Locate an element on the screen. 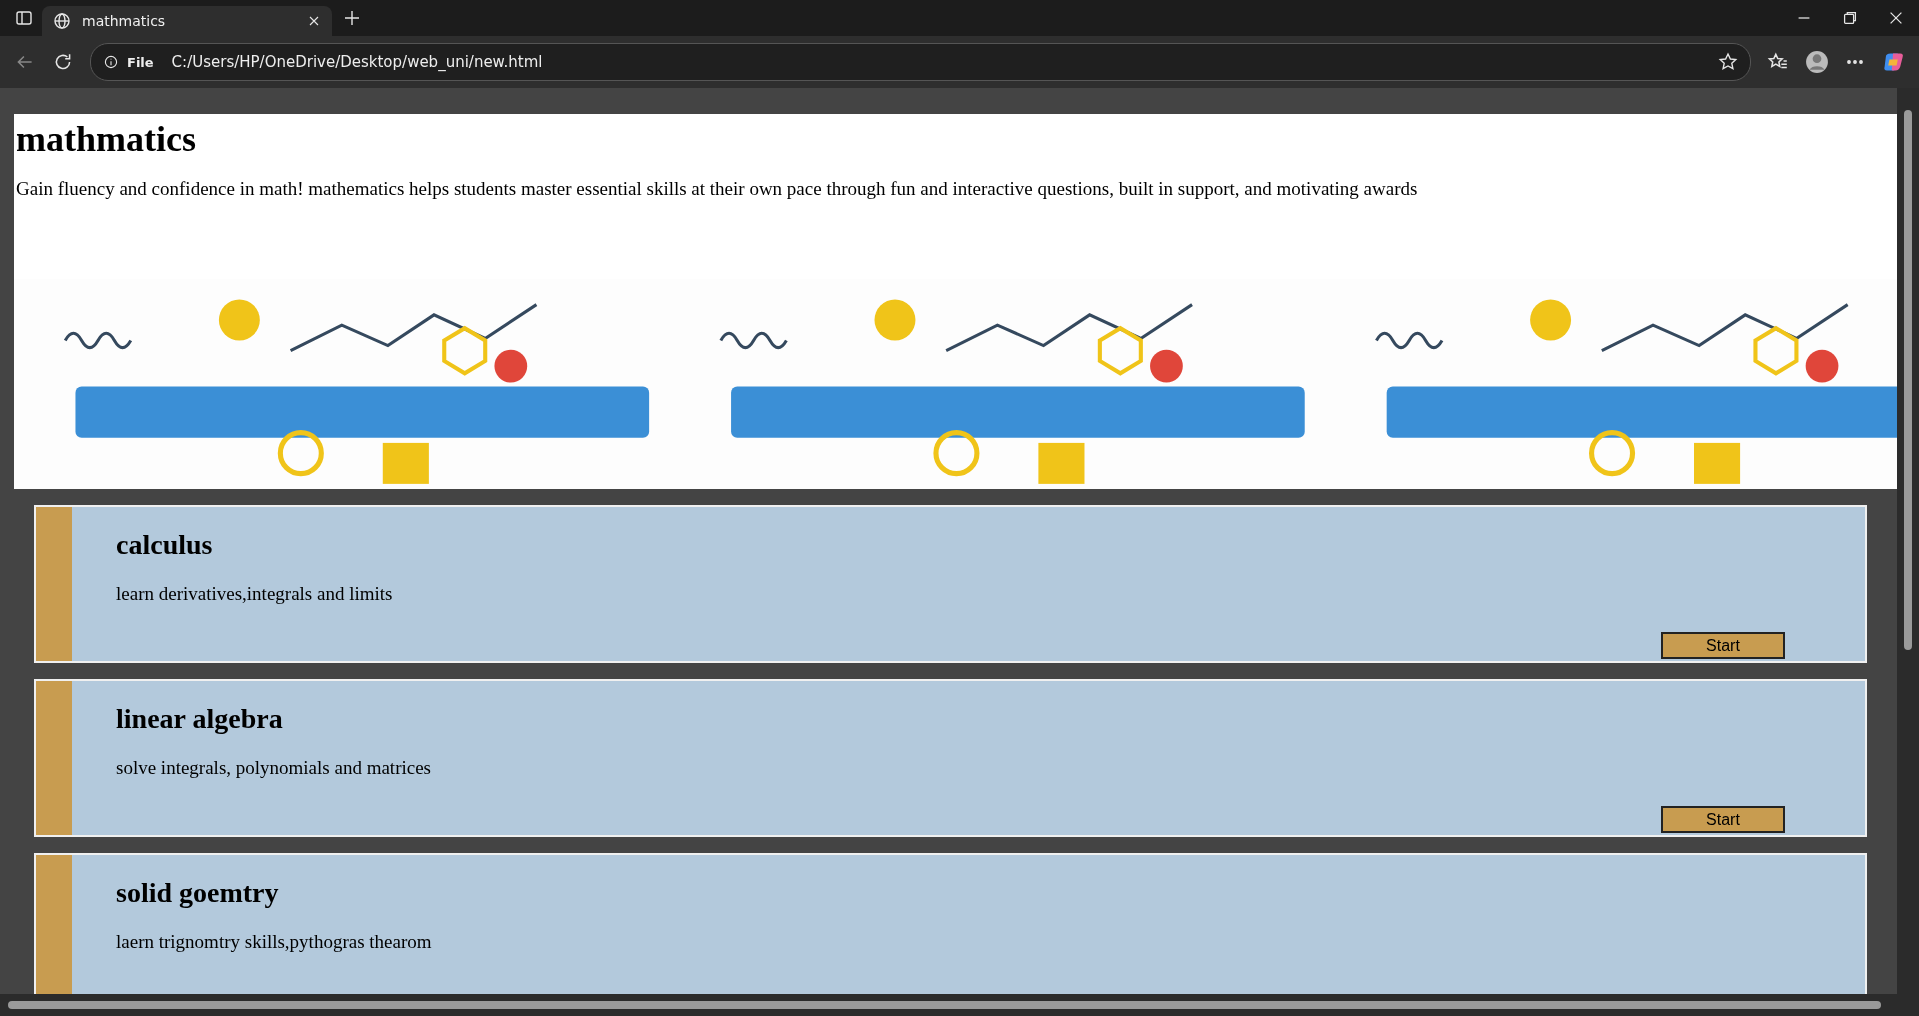  address-bar: File C:/Users/HP/OneDrive/Desktop/web_uni/new.html is located at coordinates (920, 62).